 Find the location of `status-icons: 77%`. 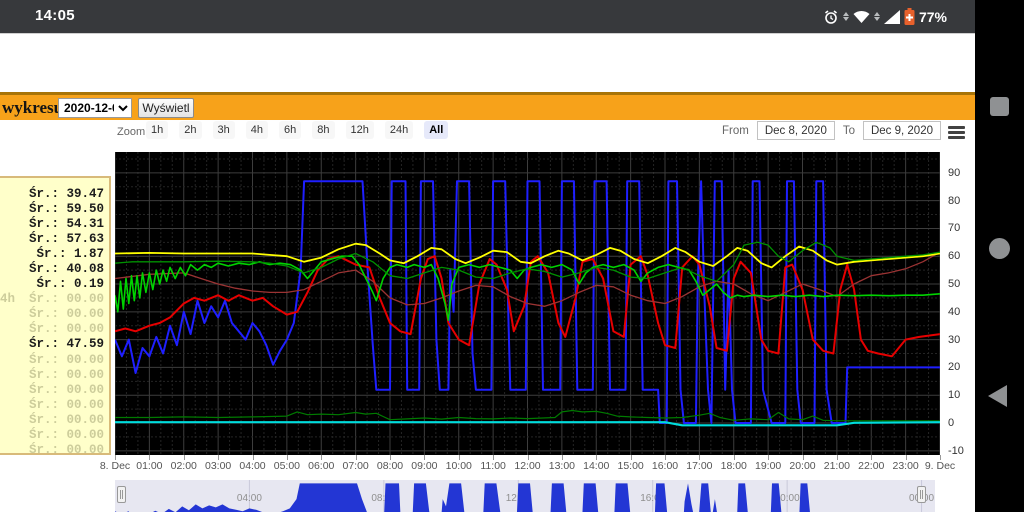

status-icons: 77% is located at coordinates (885, 16).